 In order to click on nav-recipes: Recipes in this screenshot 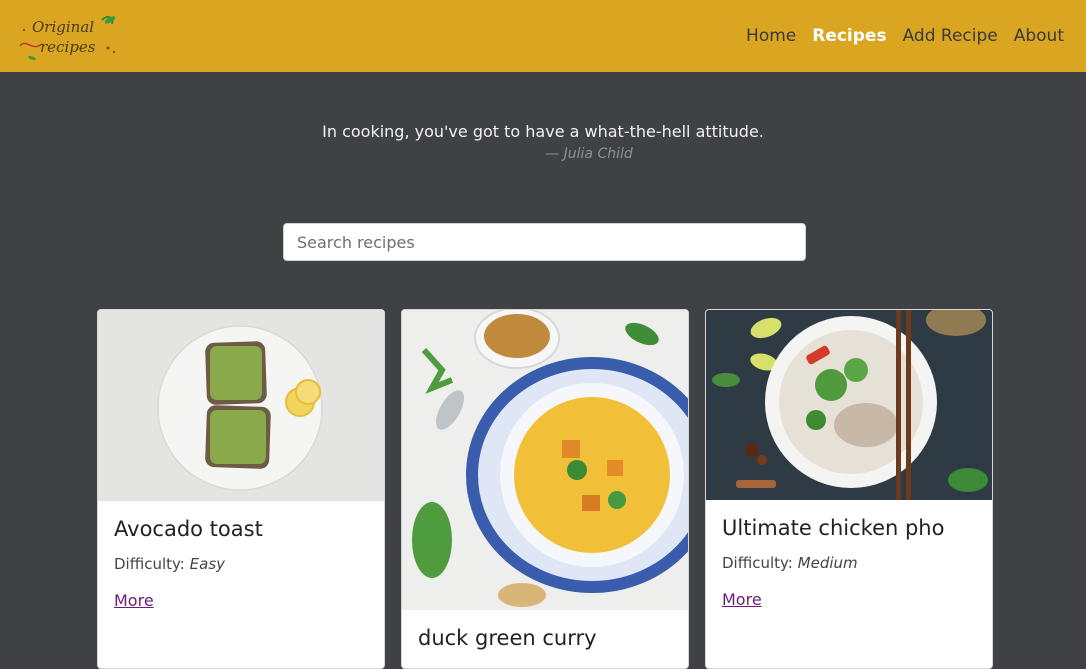, I will do `click(849, 36)`.